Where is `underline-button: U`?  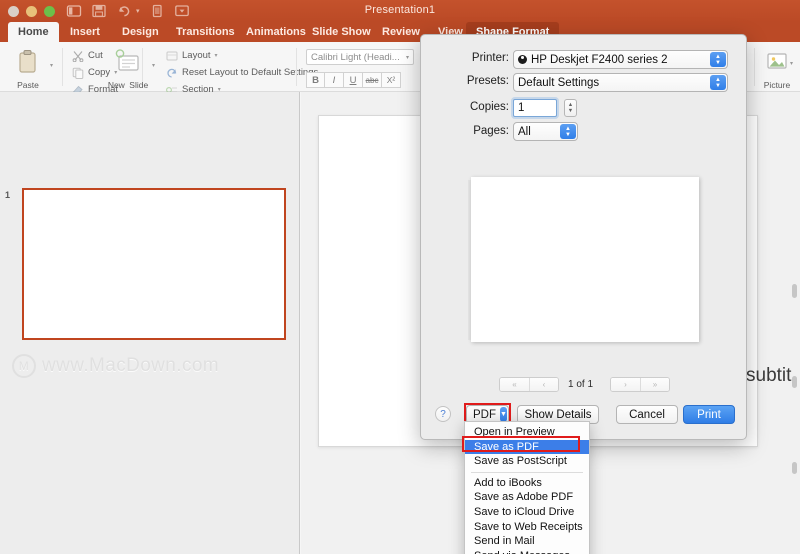 underline-button: U is located at coordinates (353, 80).